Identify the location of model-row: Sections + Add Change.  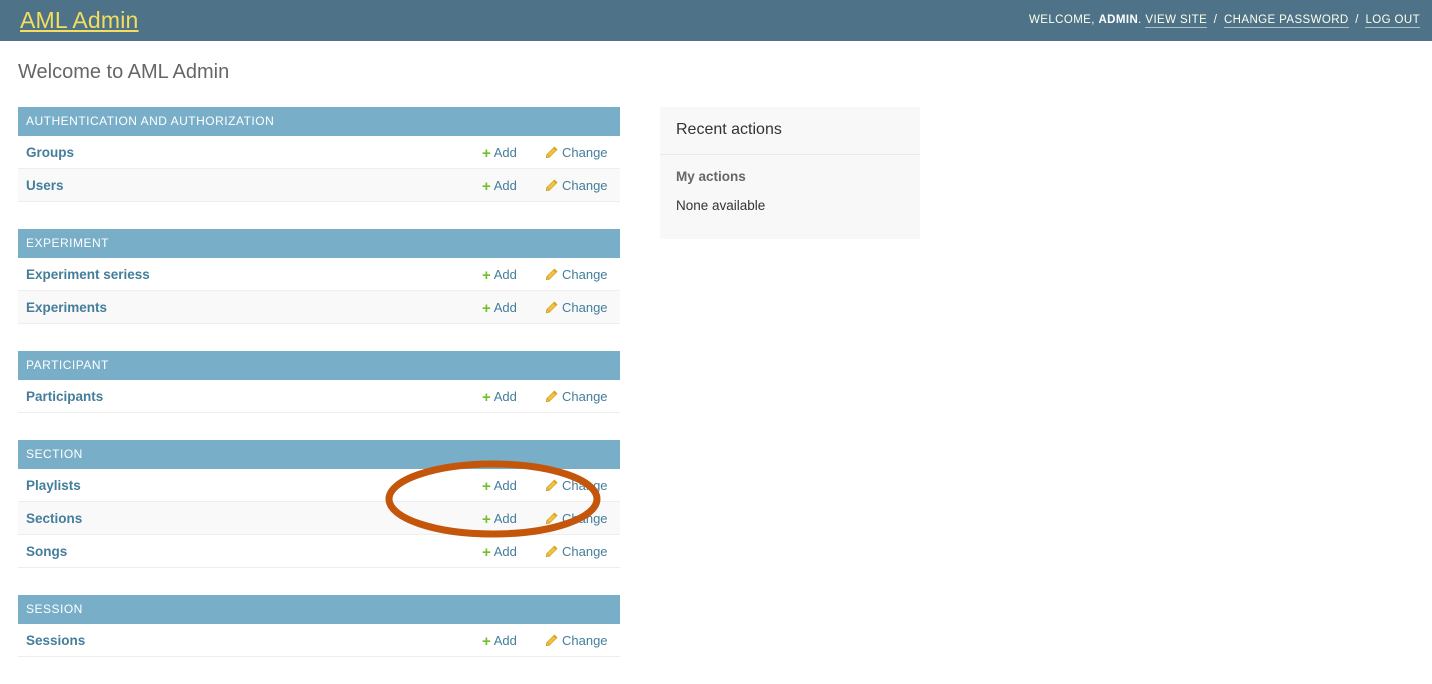
(319, 518).